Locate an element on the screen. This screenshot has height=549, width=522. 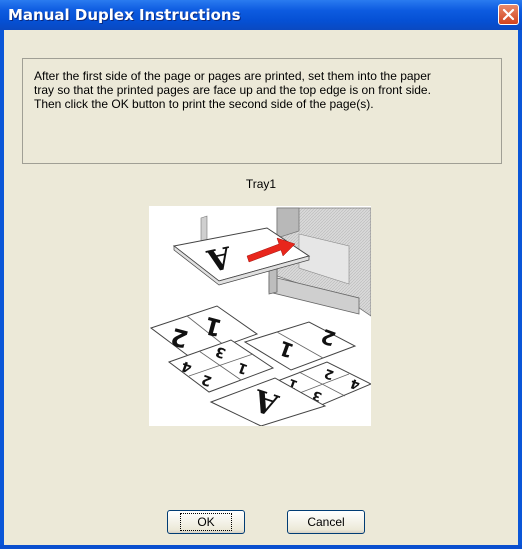
ok-button-label: OK is located at coordinates (206, 522).